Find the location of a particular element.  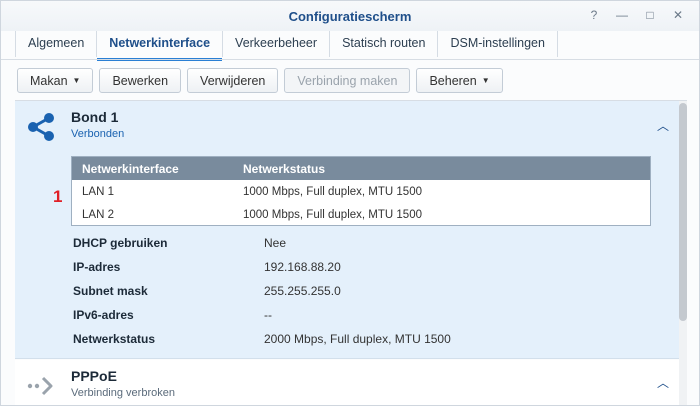

window-controls: ? — □ ✕ is located at coordinates (636, 15).